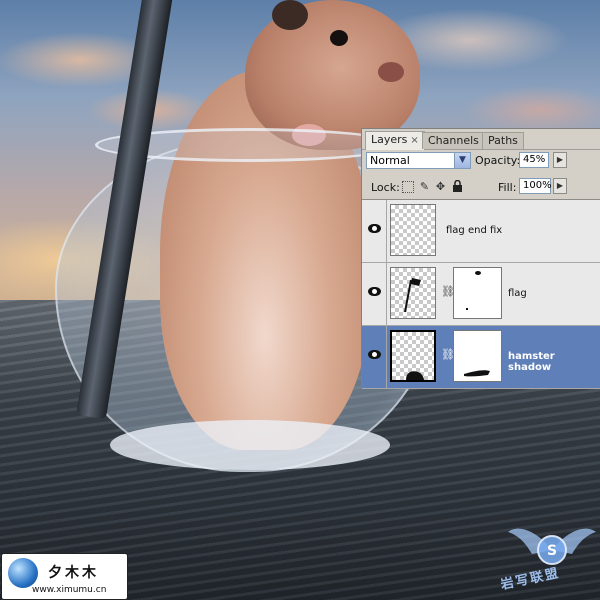 The width and height of the screenshot is (600, 600). Describe the element at coordinates (498, 160) in the screenshot. I see `opacity-label: Opacity:` at that location.